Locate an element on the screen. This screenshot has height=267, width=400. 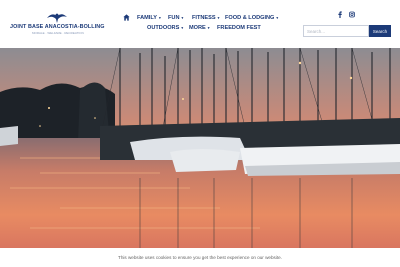
instagram-icon is located at coordinates (352, 14).